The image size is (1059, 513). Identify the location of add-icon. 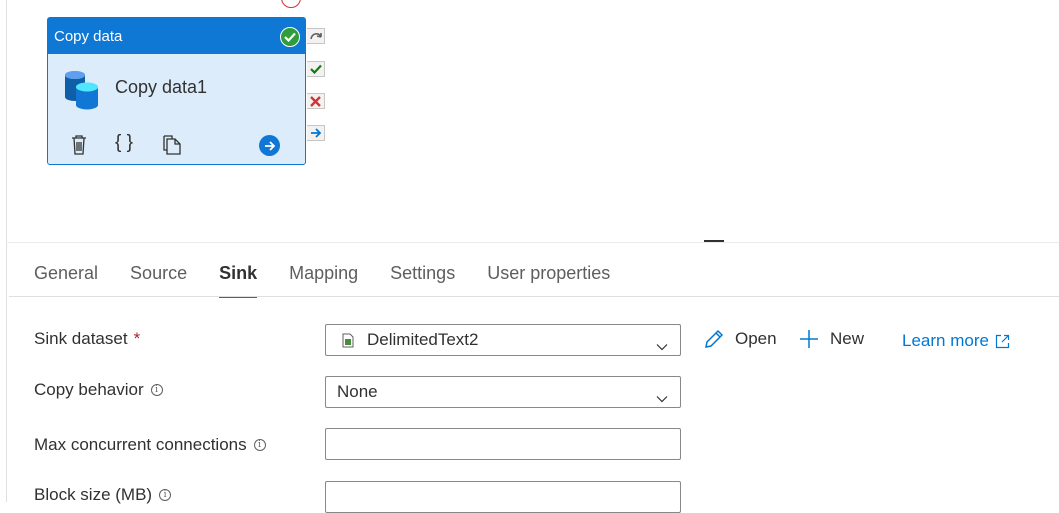
(809, 339).